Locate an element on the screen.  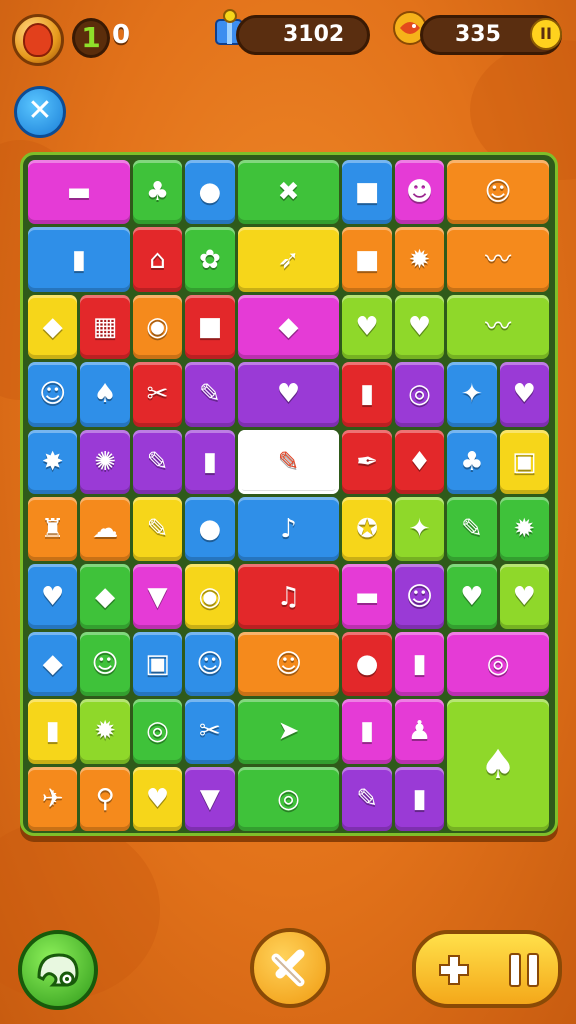
tile-heart-pink: ♥ is located at coordinates (157, 798).